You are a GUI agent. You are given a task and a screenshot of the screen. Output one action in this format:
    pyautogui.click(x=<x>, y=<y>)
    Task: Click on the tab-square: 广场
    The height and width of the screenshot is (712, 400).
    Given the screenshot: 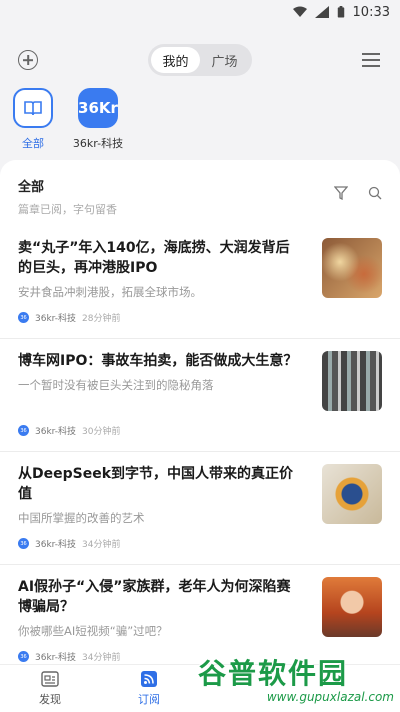 What is the action you would take?
    pyautogui.click(x=224, y=60)
    